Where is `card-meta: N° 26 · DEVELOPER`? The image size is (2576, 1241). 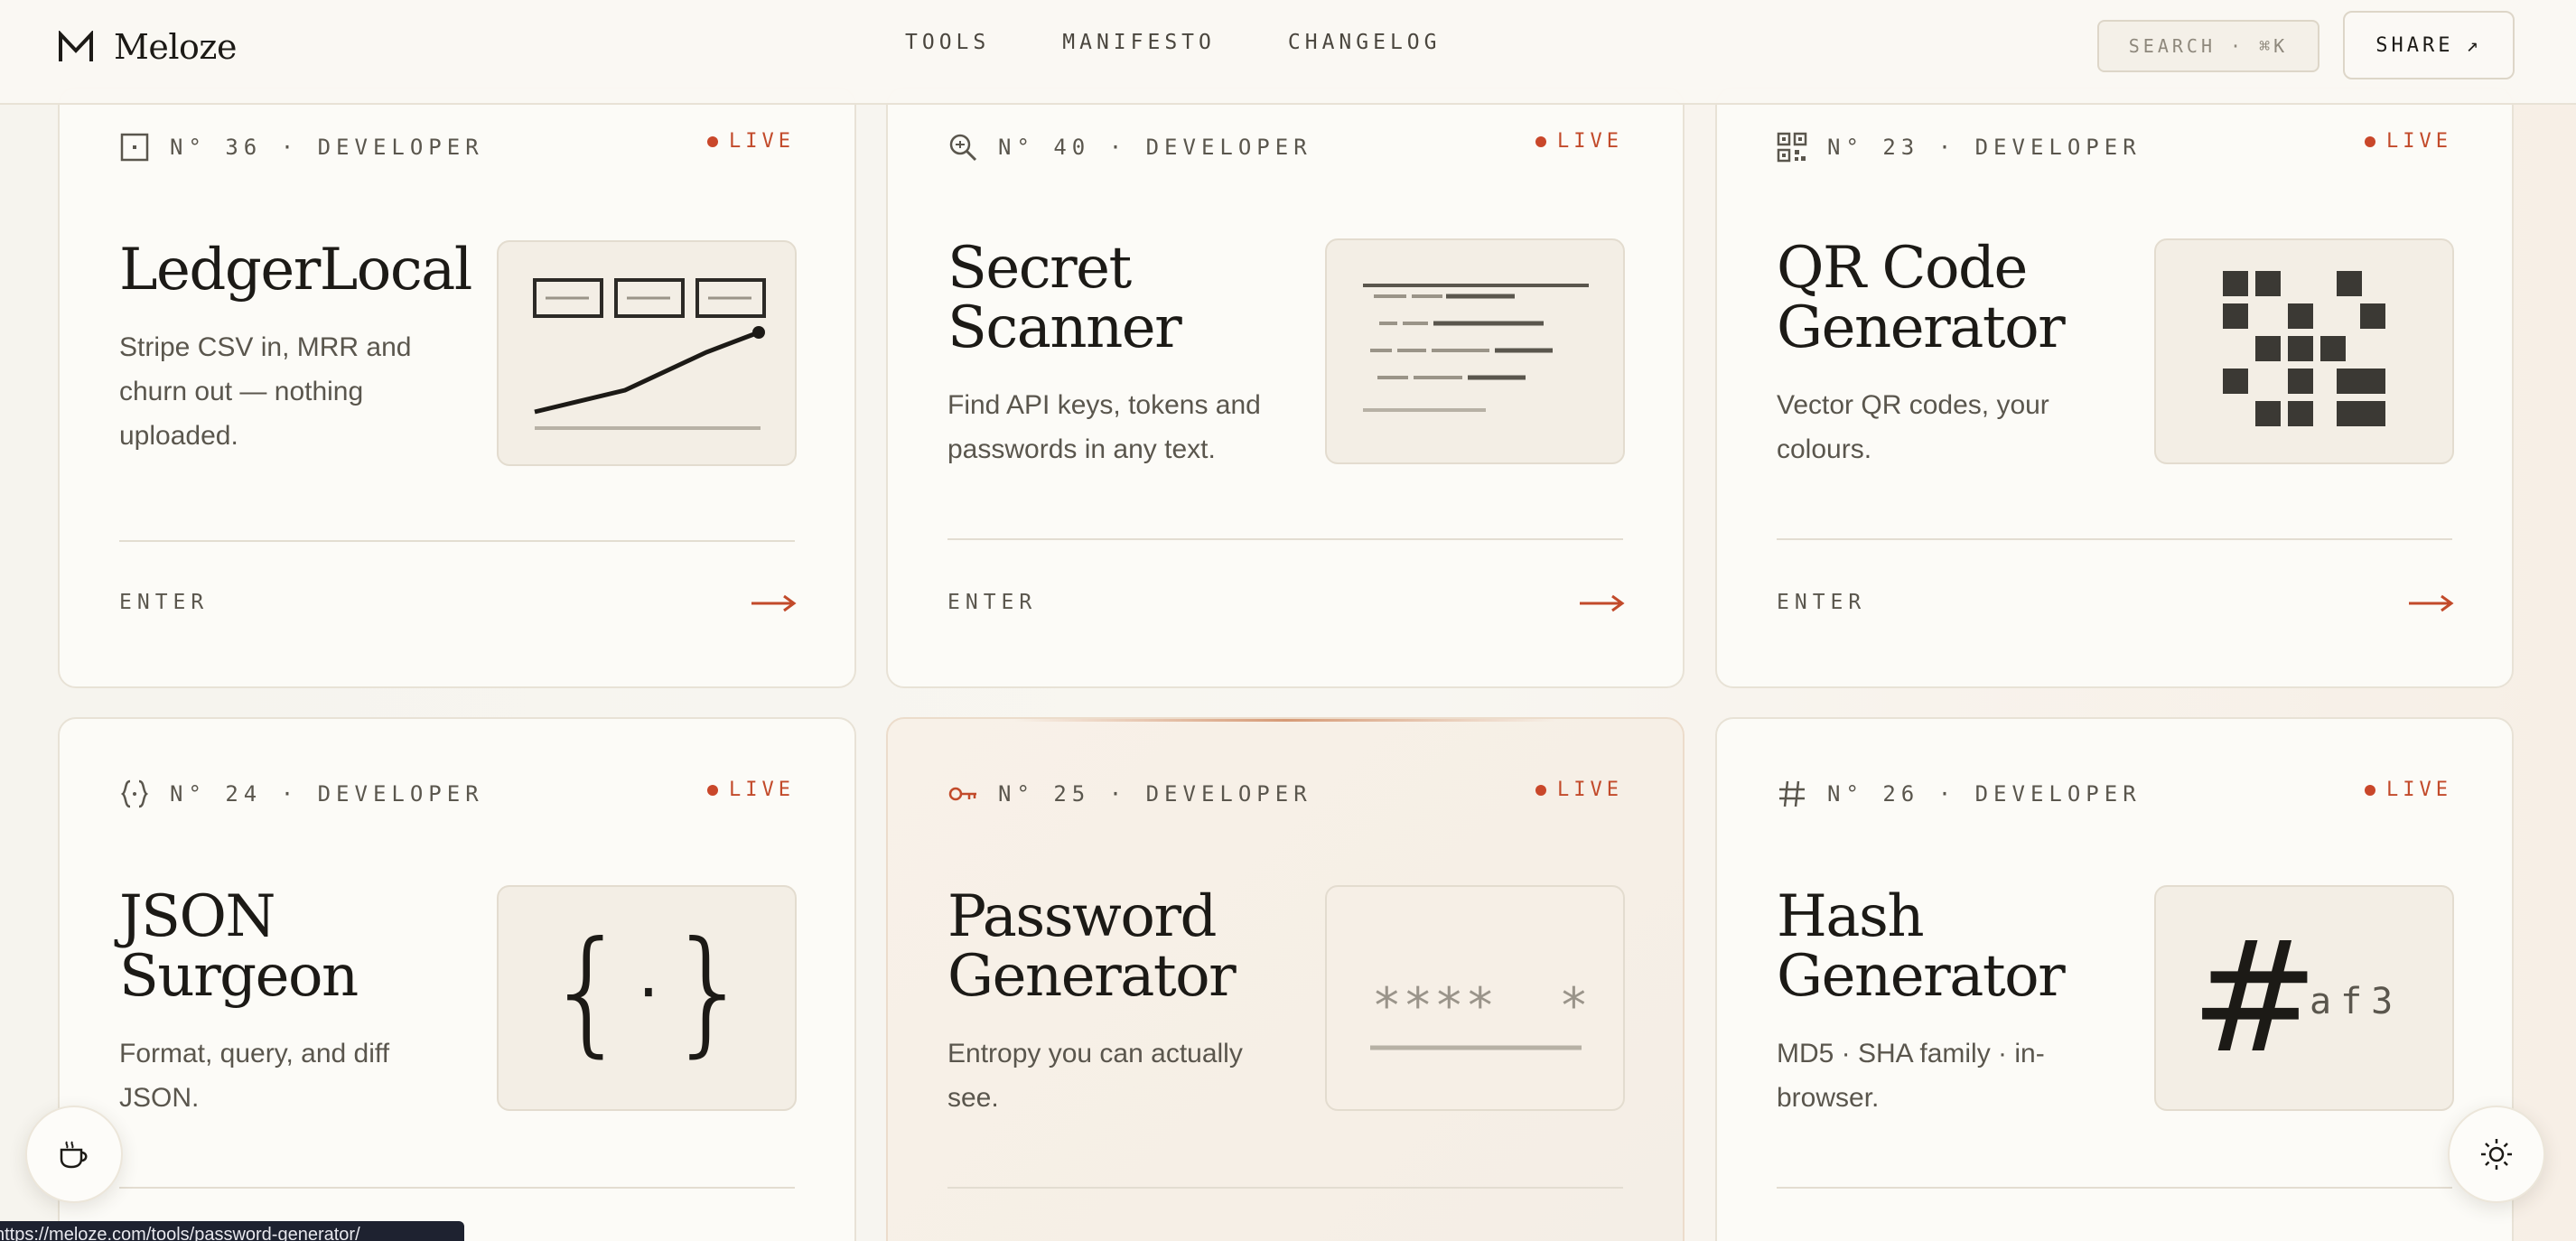 card-meta: N° 26 · DEVELOPER is located at coordinates (1960, 794).